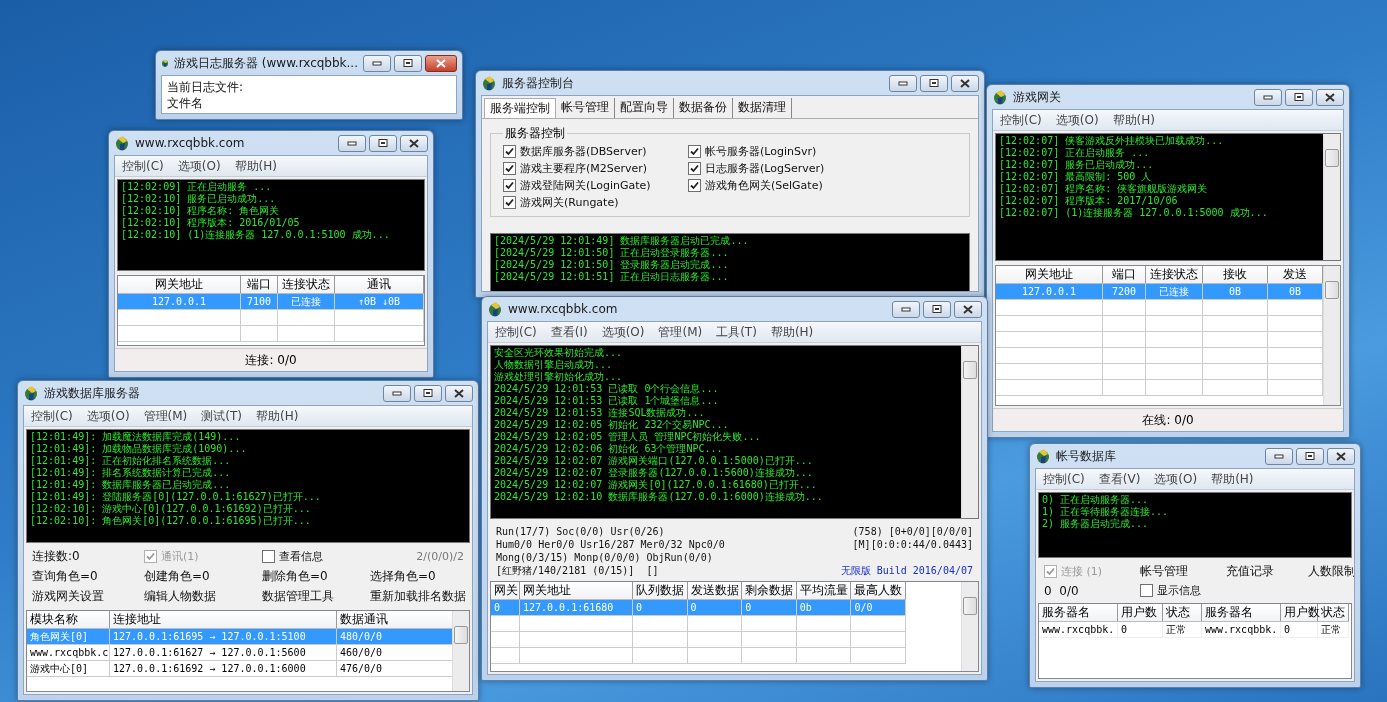 The height and width of the screenshot is (702, 1387). Describe the element at coordinates (1267, 571) in the screenshot. I see `action-link: 充值记录` at that location.